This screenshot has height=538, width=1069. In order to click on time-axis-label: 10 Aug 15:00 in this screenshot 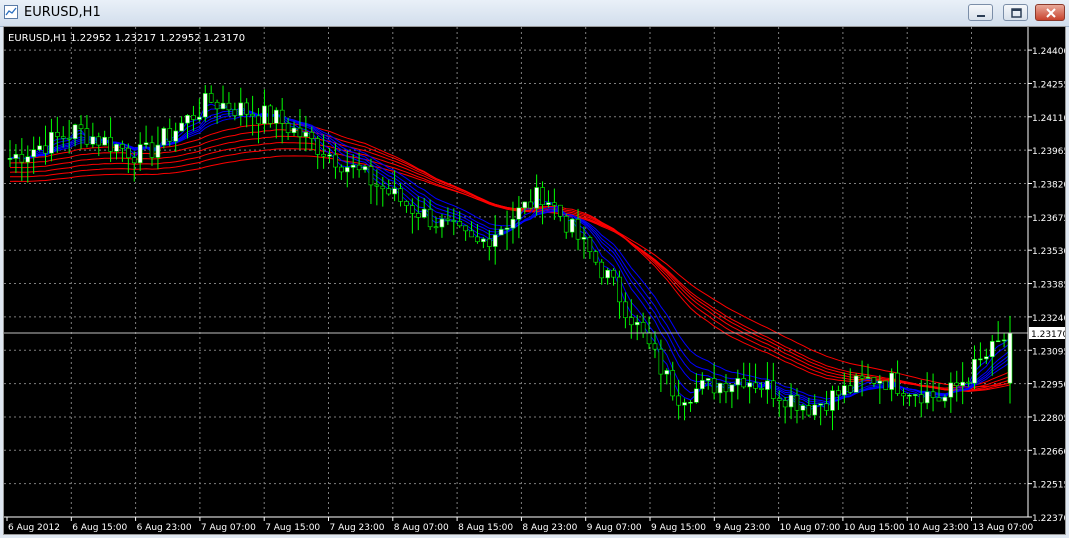, I will do `click(874, 528)`.